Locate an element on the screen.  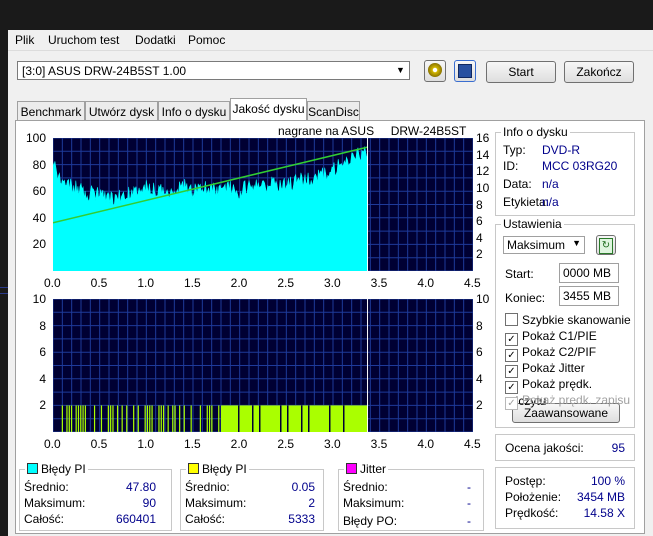
tab-benchmark: Benchmark is located at coordinates (51, 110).